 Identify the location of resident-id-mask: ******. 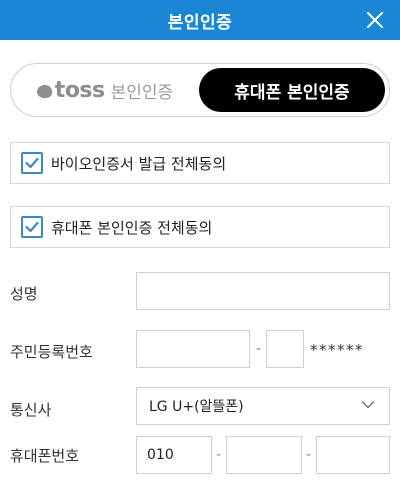
(337, 350).